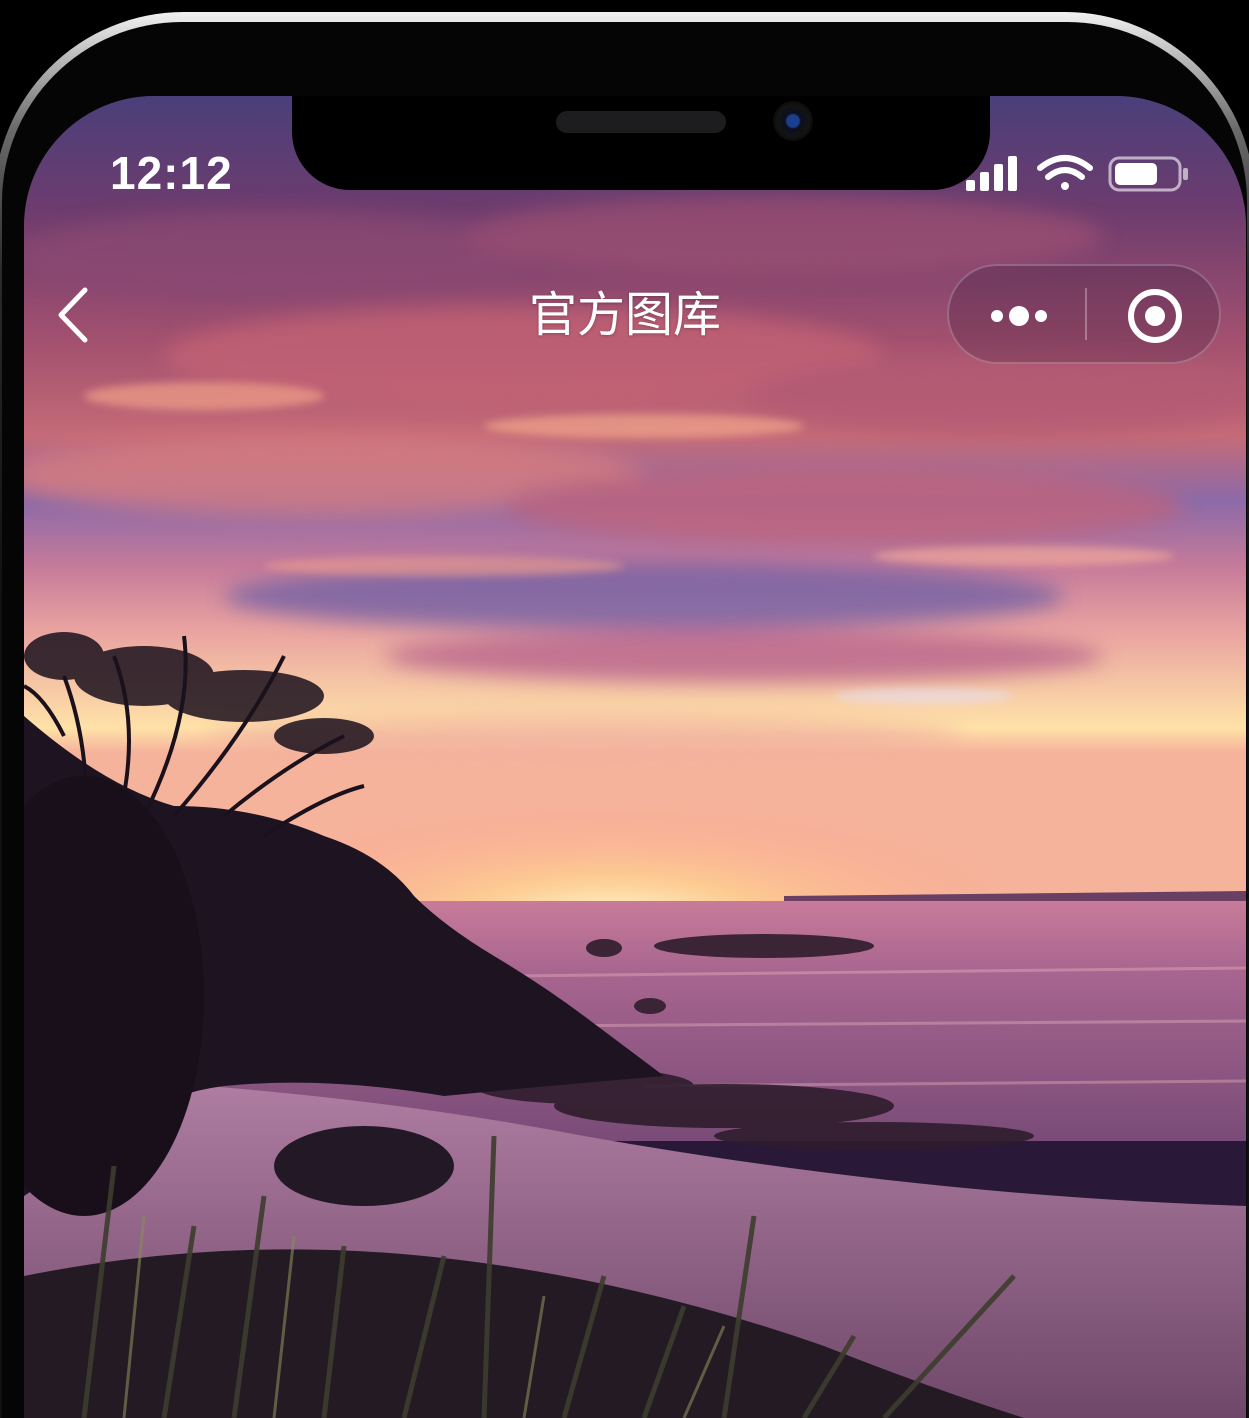 The width and height of the screenshot is (1249, 1418). Describe the element at coordinates (793, 121) in the screenshot. I see `front-camera` at that location.